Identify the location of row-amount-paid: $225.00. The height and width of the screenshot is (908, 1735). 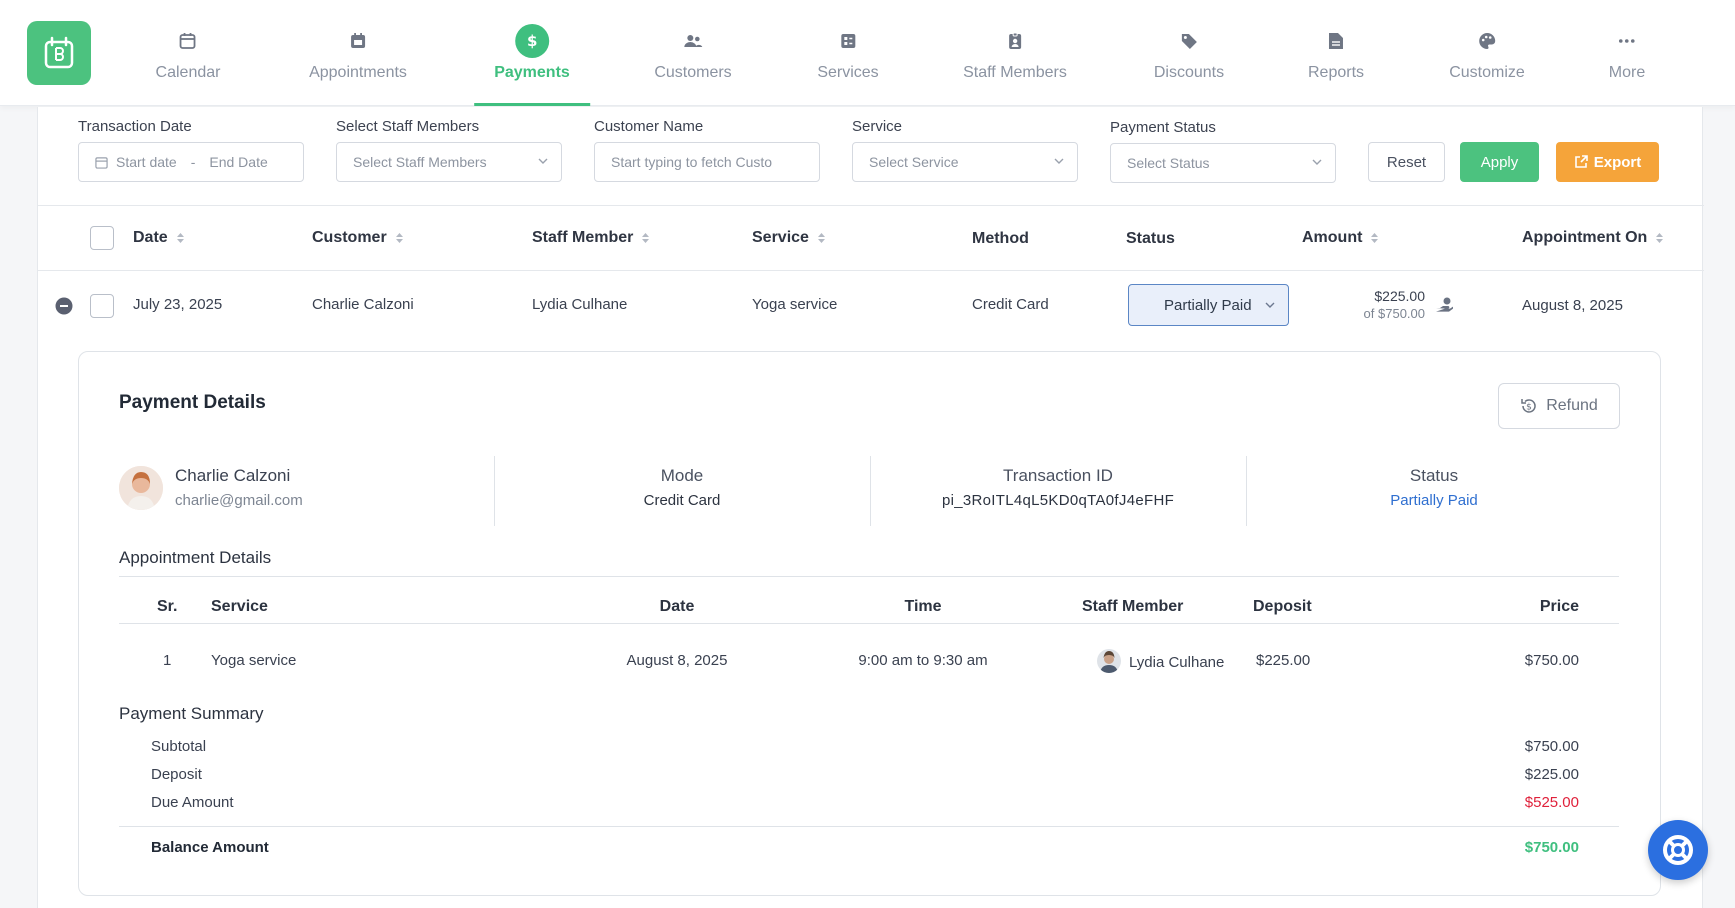
(1399, 296).